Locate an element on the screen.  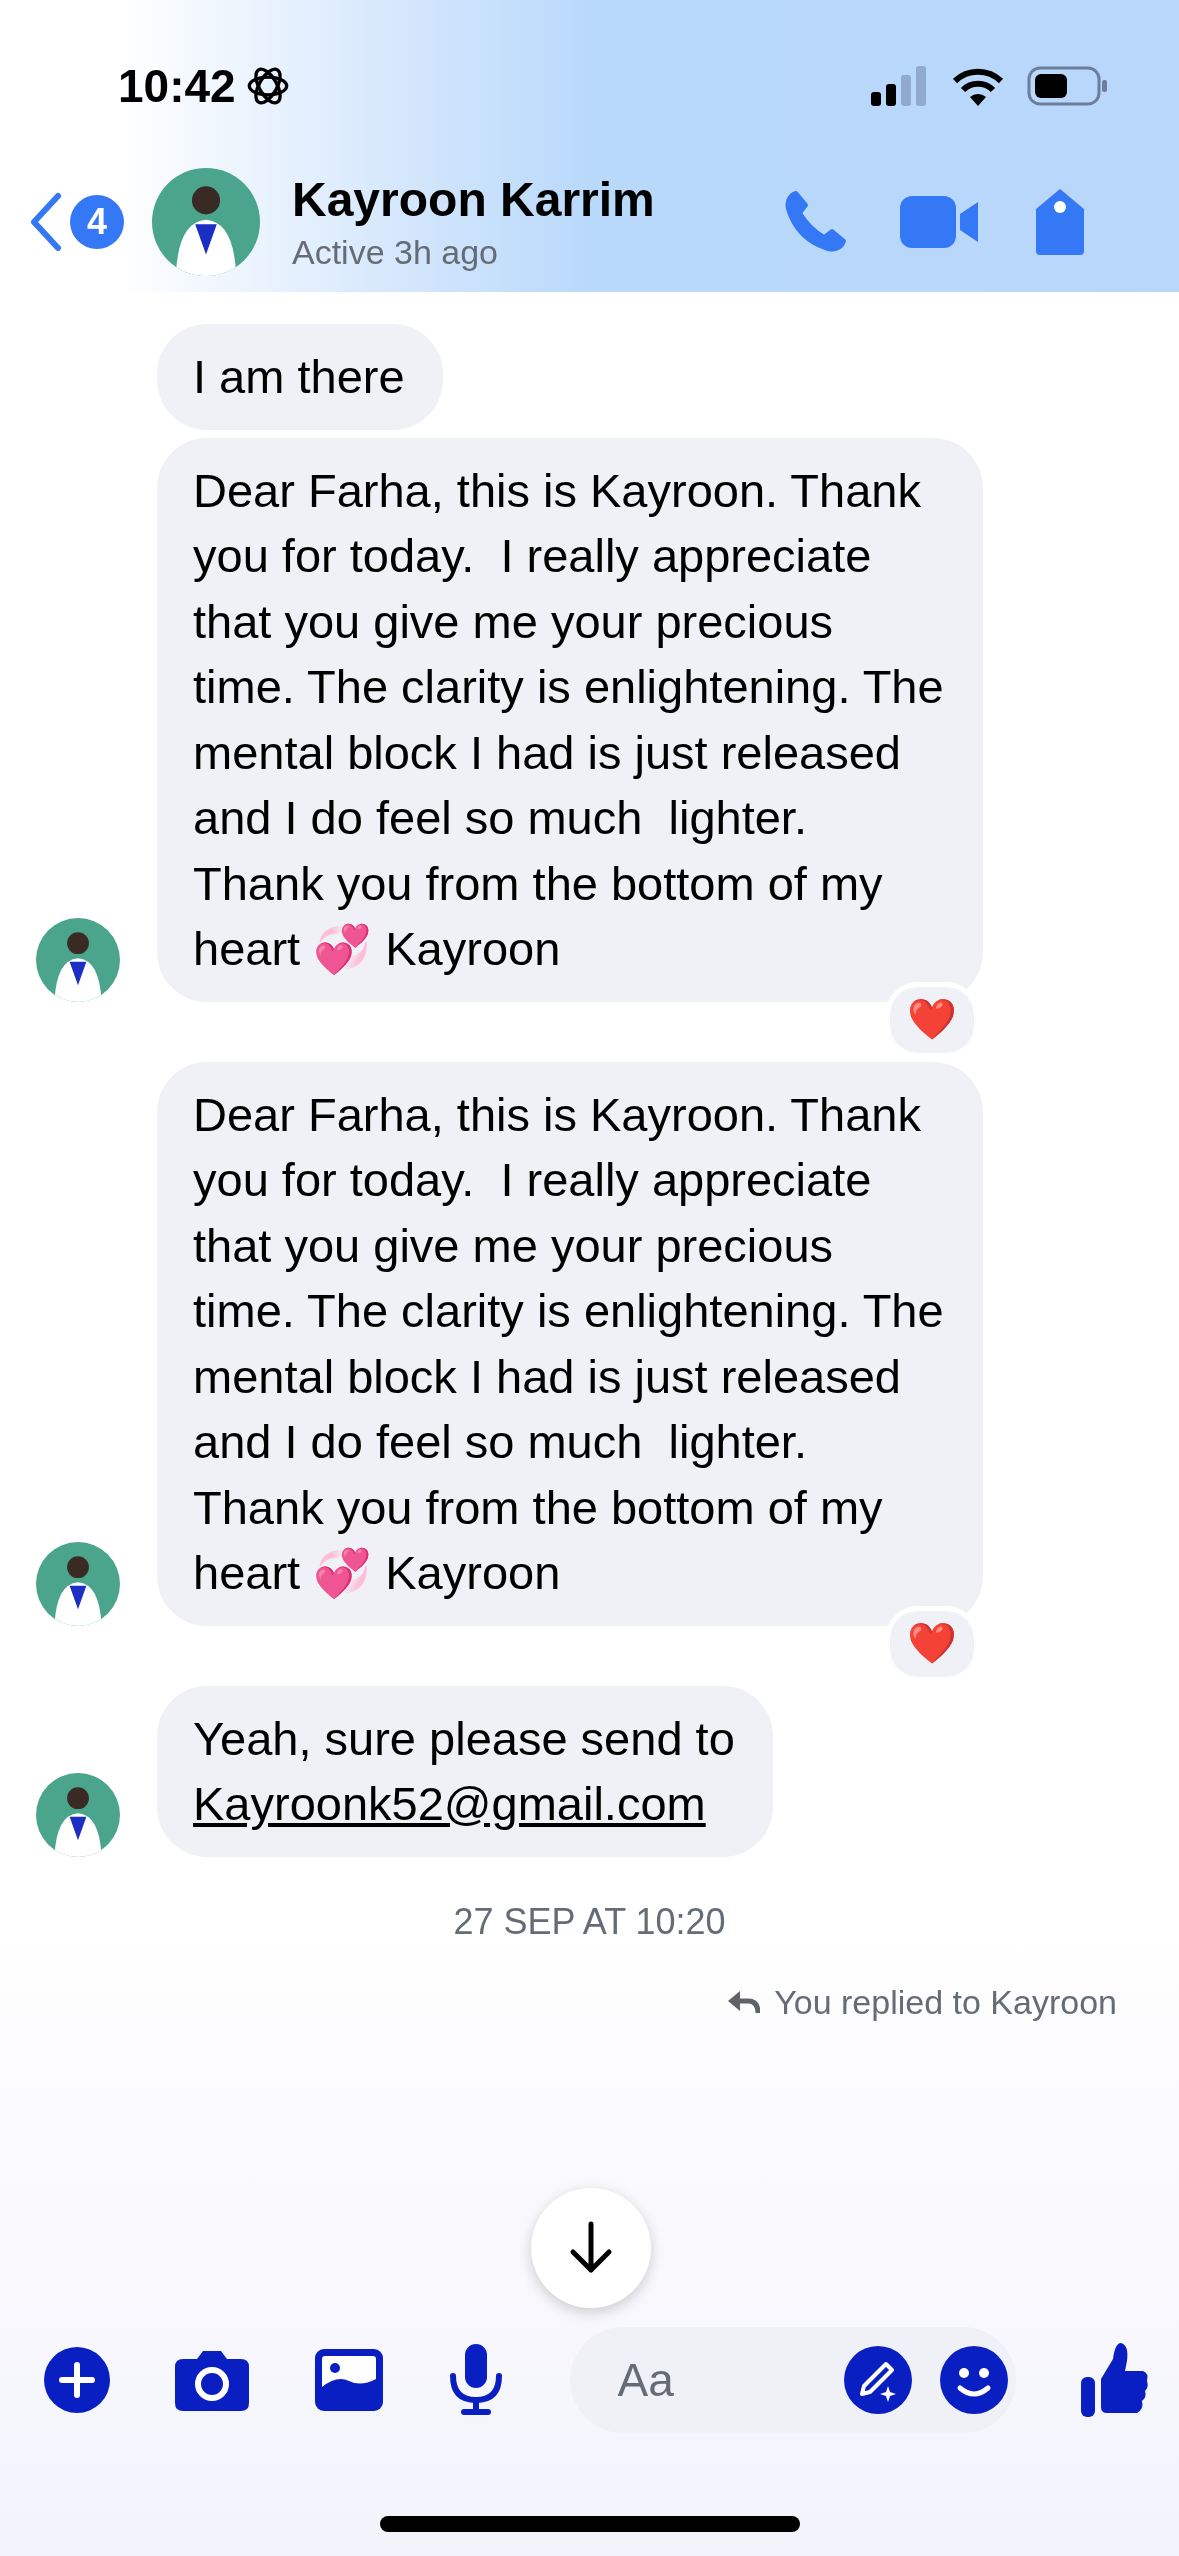
message-bubble: I am there is located at coordinates (300, 377).